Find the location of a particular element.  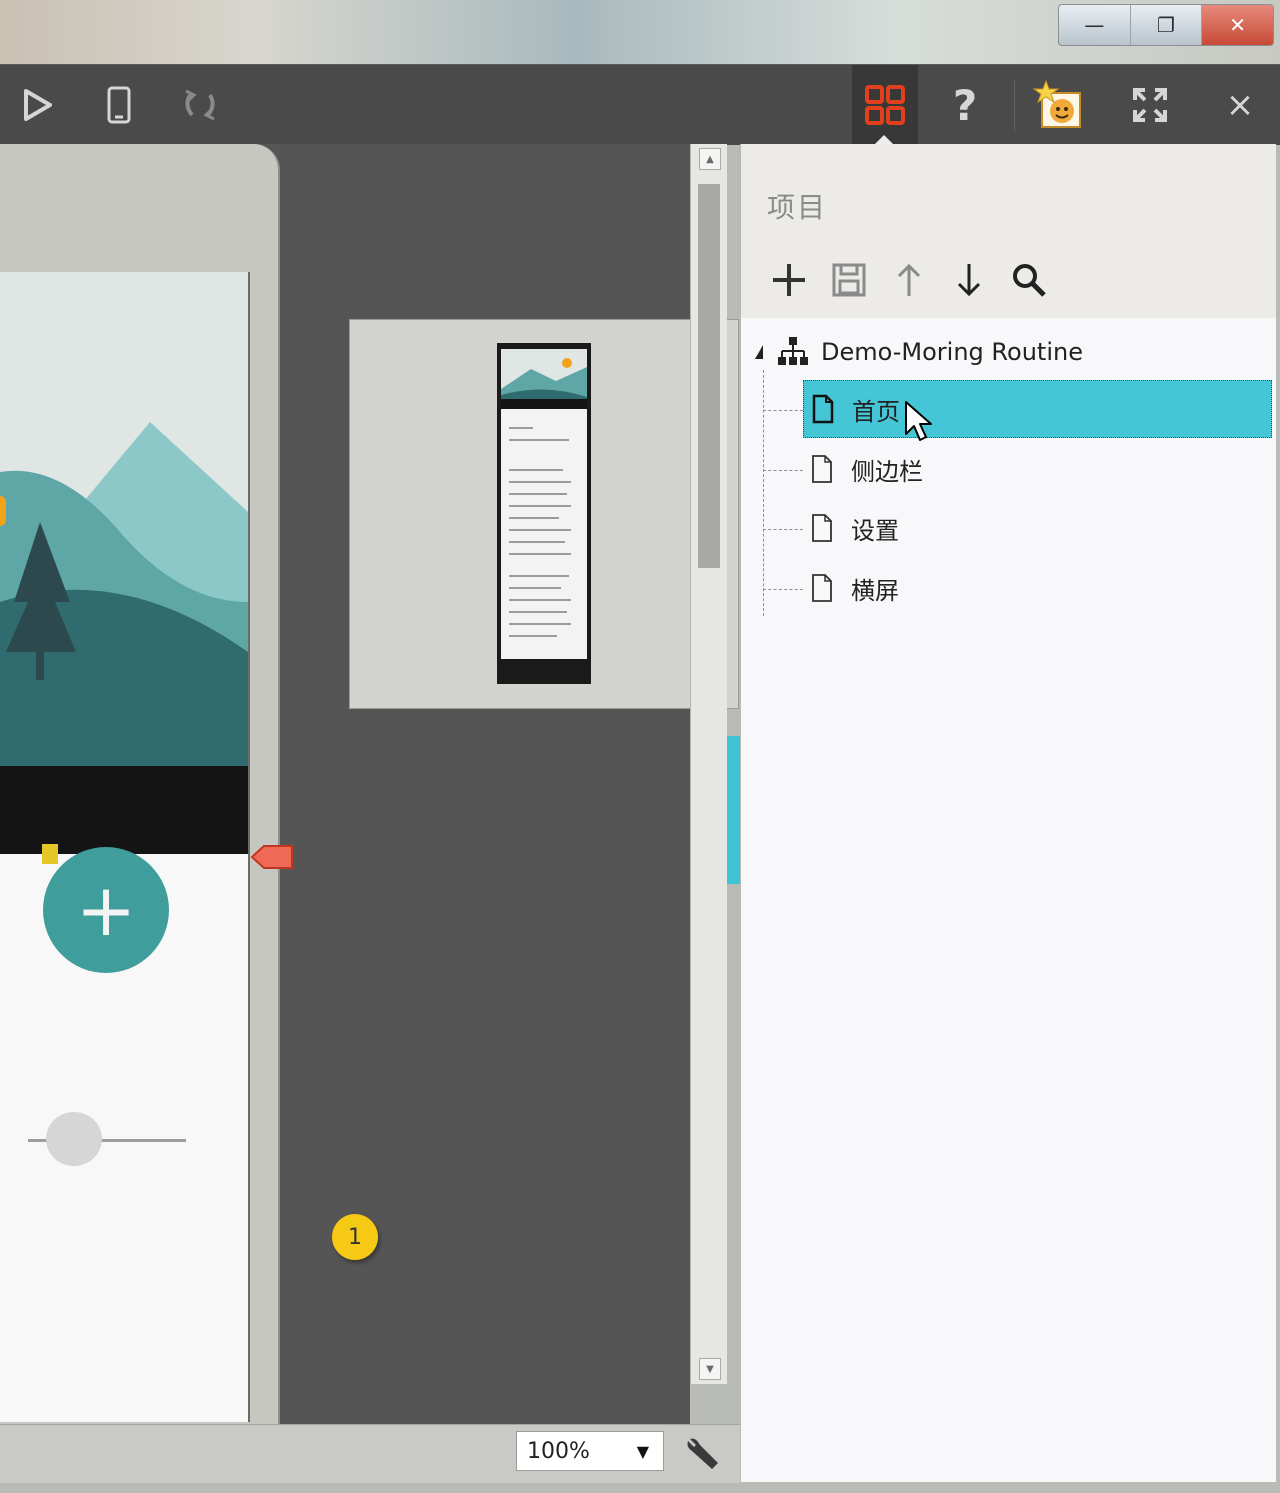

dropdown-arrow-icon: ▼ is located at coordinates (642, 1451).